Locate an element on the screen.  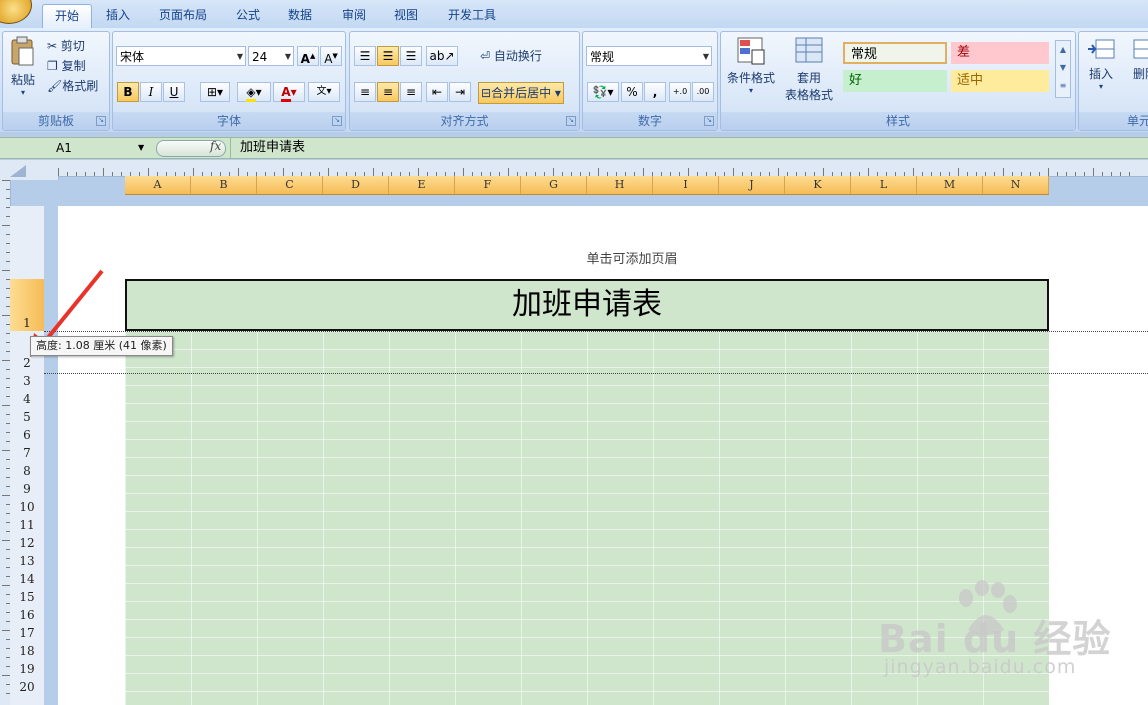
column-header: D is located at coordinates (356, 185).